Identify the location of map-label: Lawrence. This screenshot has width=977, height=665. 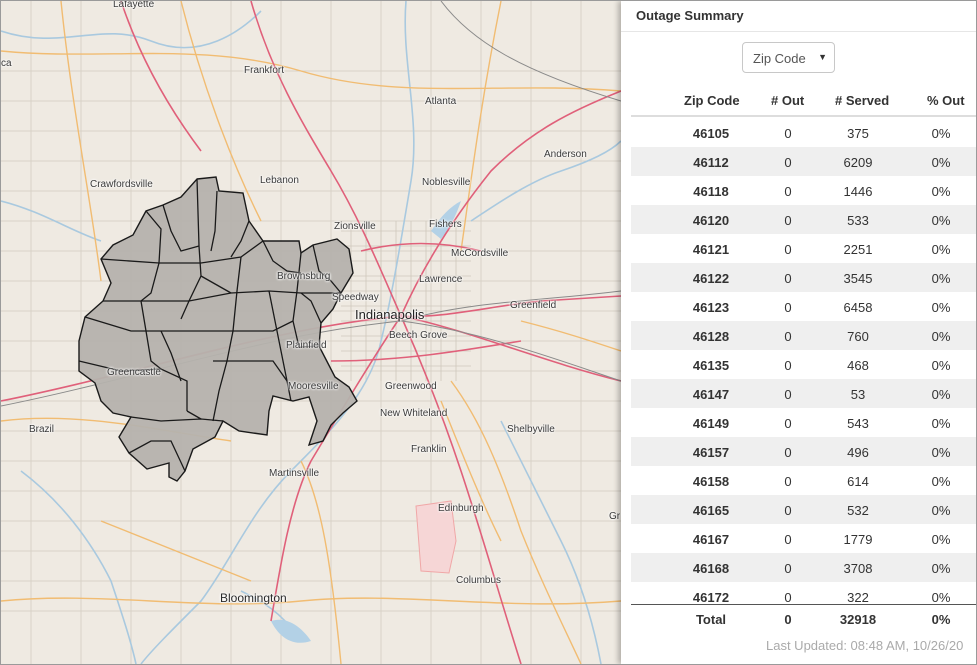
(441, 279).